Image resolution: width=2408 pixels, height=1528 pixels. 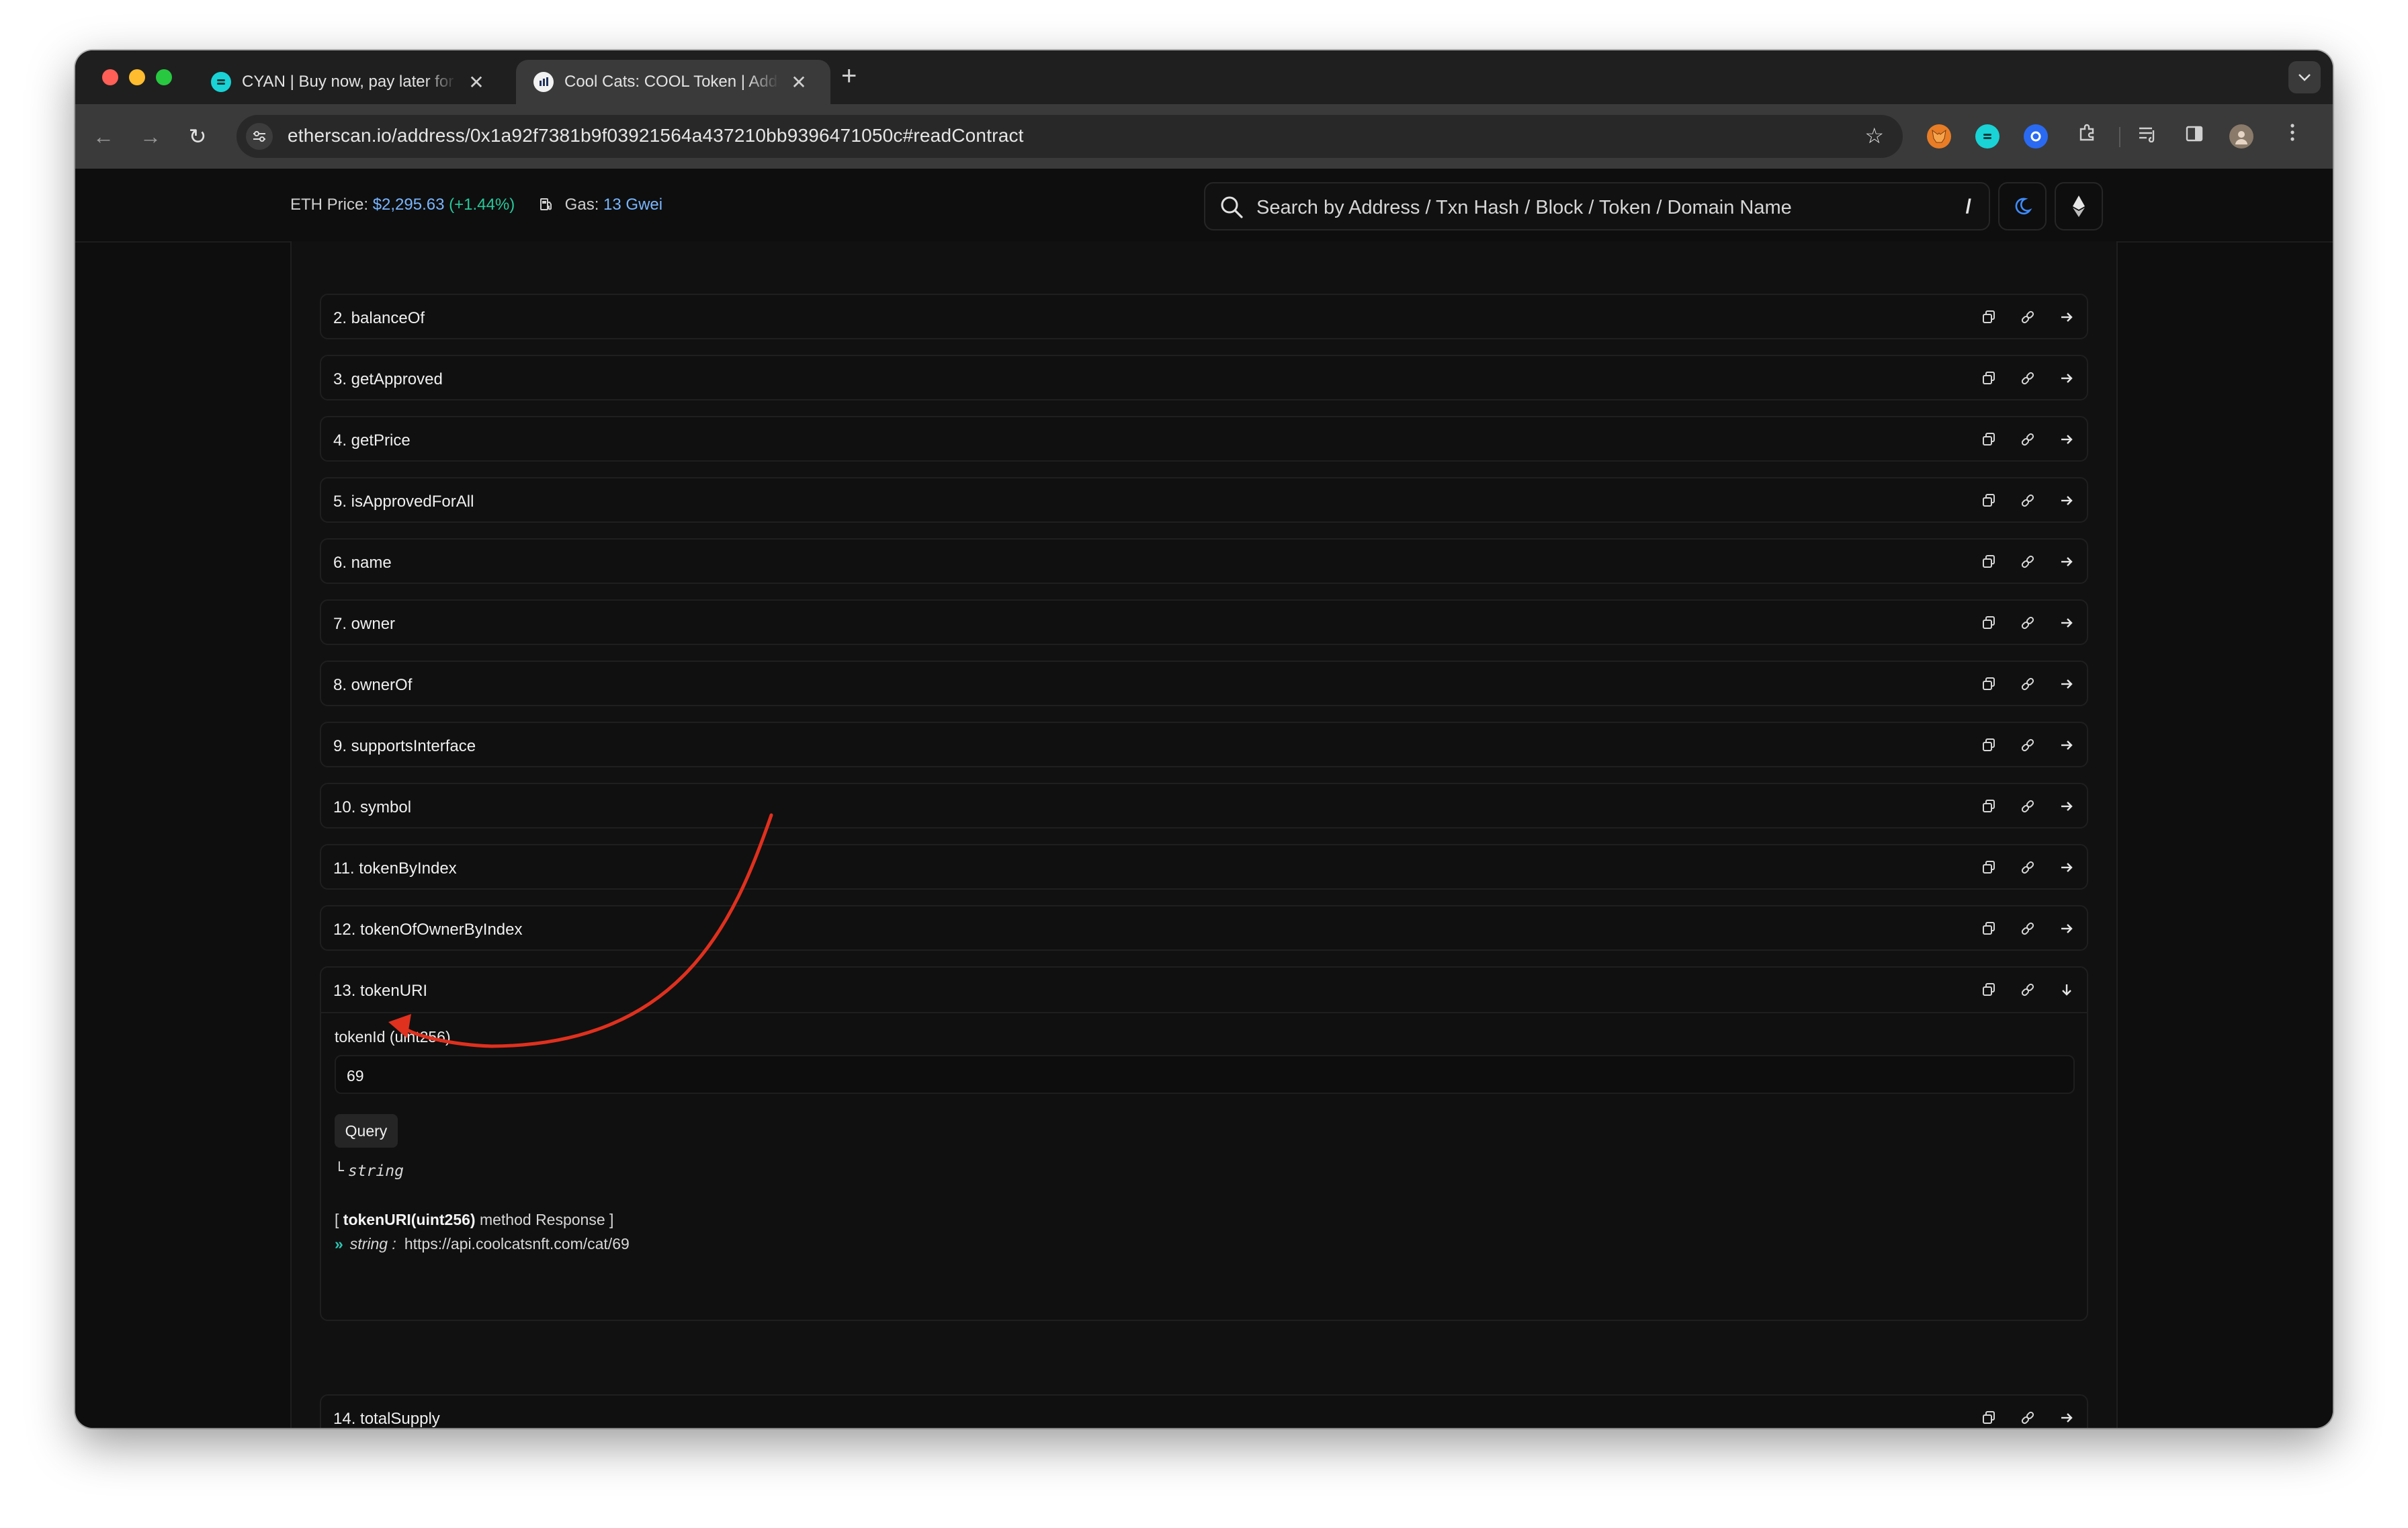 I want to click on chevron-down-icon, so click(x=2304, y=77).